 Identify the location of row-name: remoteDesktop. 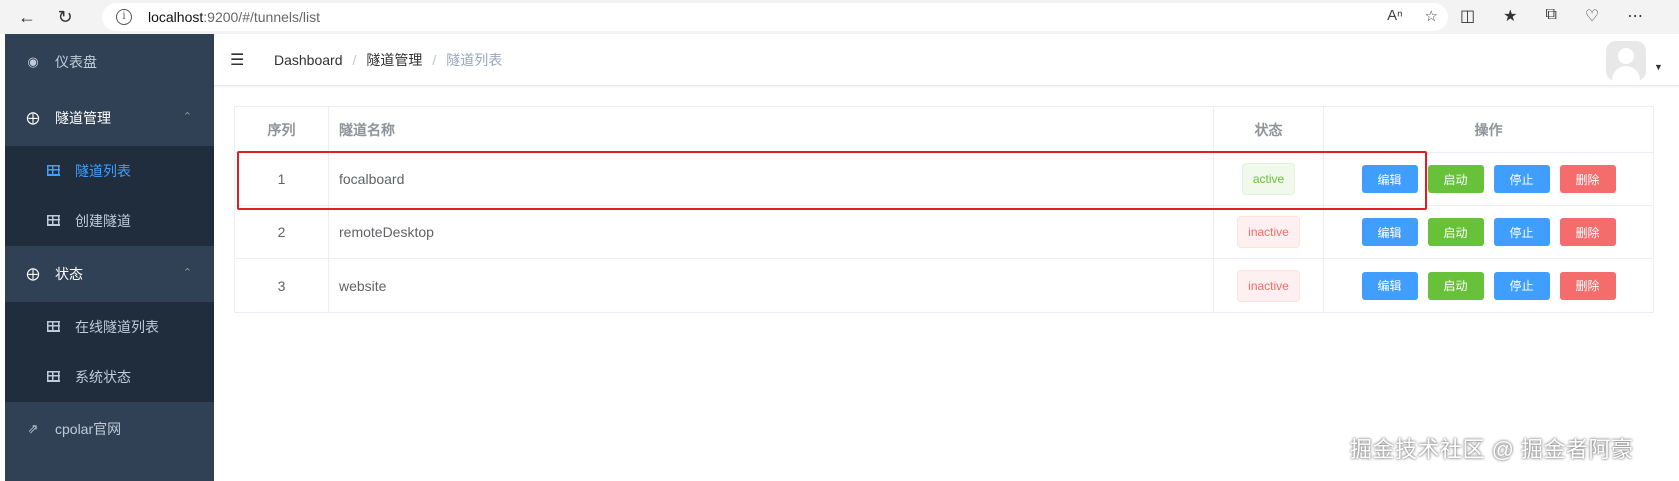
(771, 232).